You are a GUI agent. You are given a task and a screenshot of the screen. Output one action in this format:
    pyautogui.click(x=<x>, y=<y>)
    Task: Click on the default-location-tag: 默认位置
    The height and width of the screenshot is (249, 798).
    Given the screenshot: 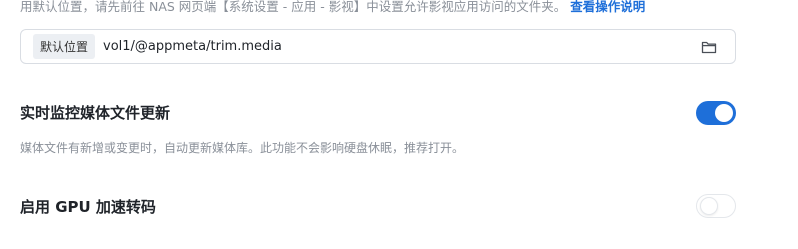 What is the action you would take?
    pyautogui.click(x=64, y=46)
    